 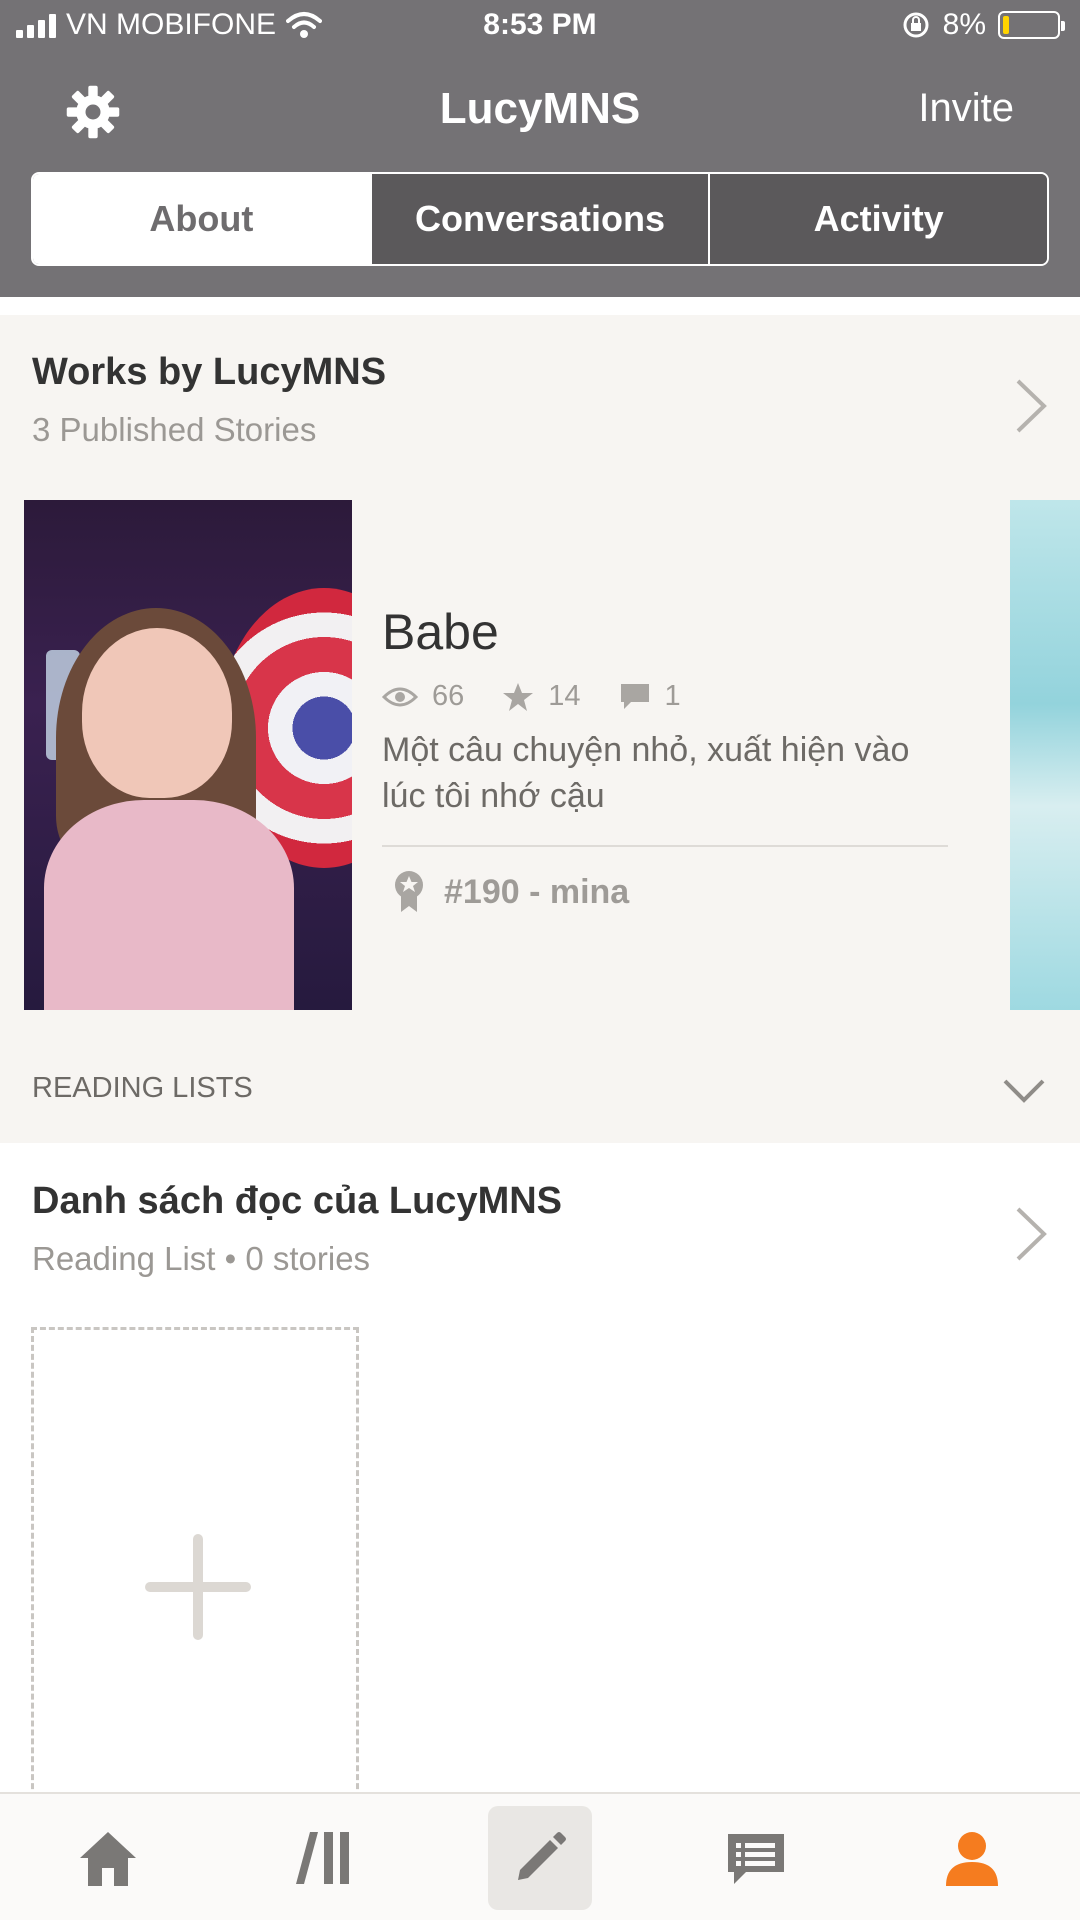 What do you see at coordinates (877, 219) in the screenshot?
I see `tab-activity: Activity` at bounding box center [877, 219].